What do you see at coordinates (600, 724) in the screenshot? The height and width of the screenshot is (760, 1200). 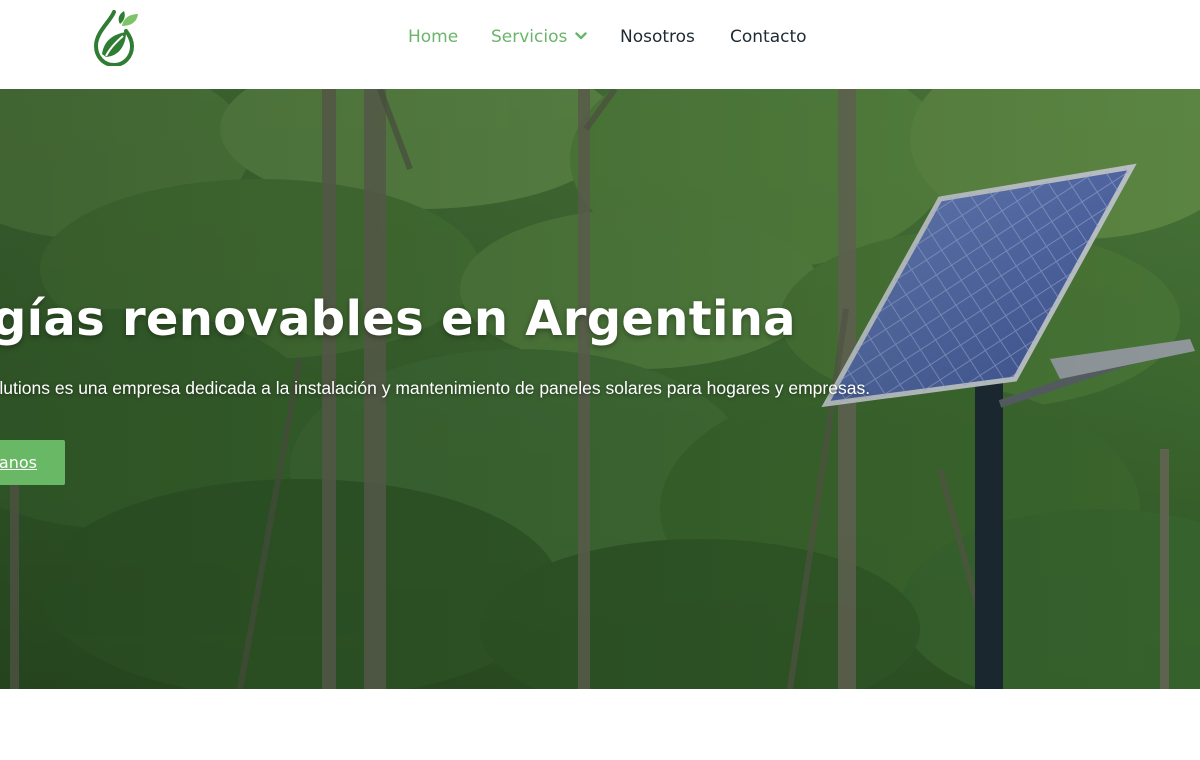 I see `content-below-hero` at bounding box center [600, 724].